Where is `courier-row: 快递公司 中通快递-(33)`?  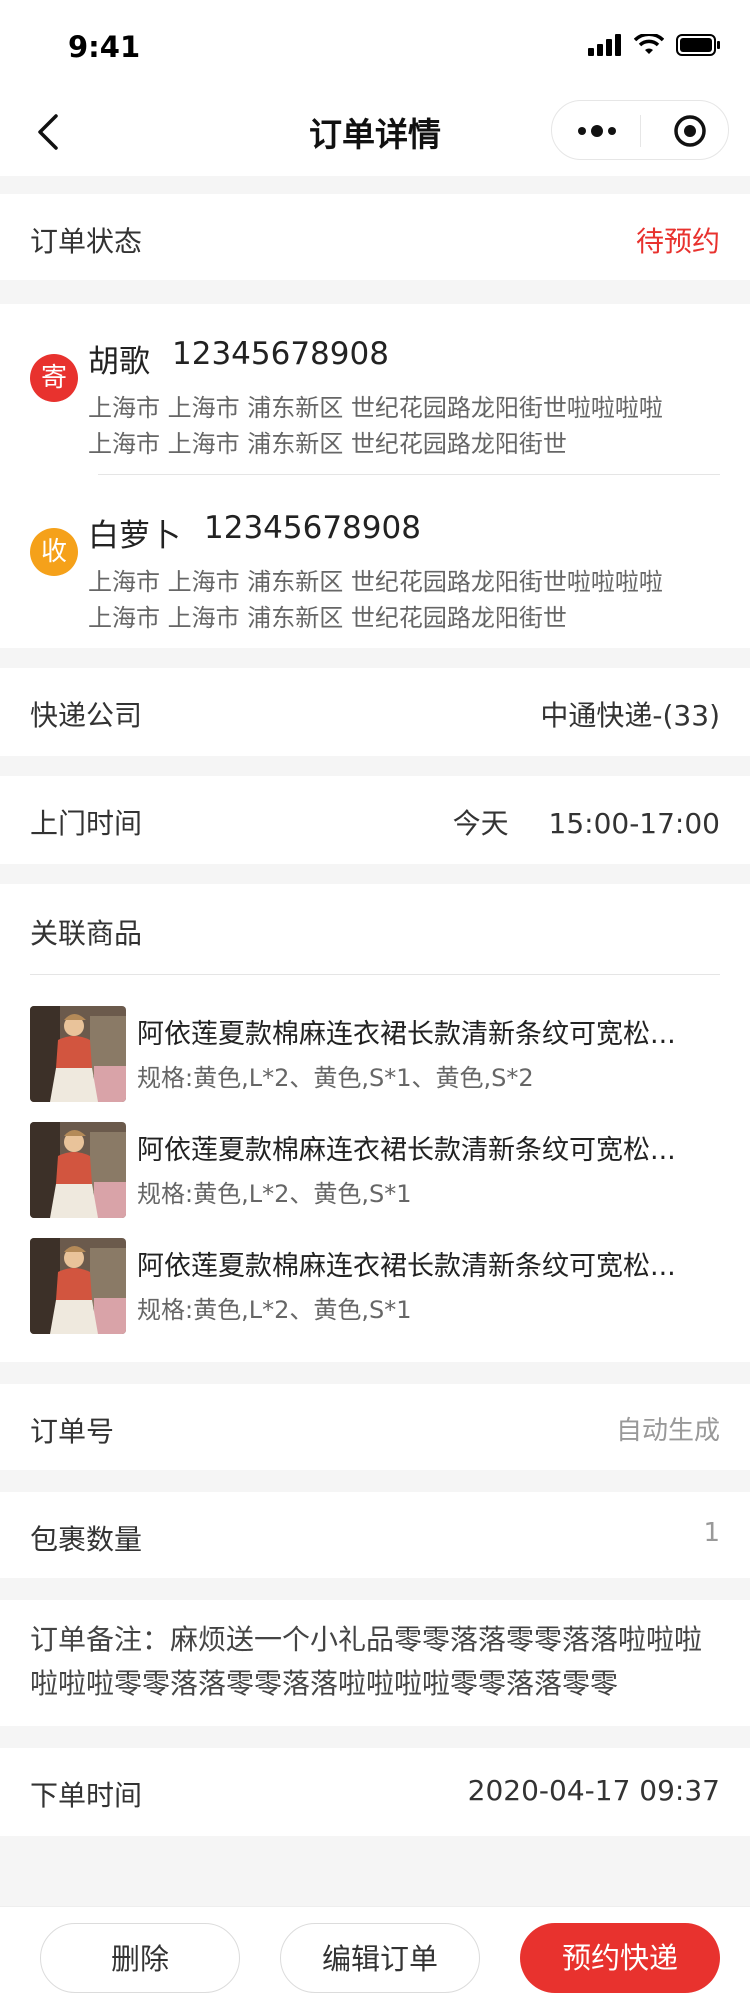 courier-row: 快递公司 中通快递-(33) is located at coordinates (375, 712).